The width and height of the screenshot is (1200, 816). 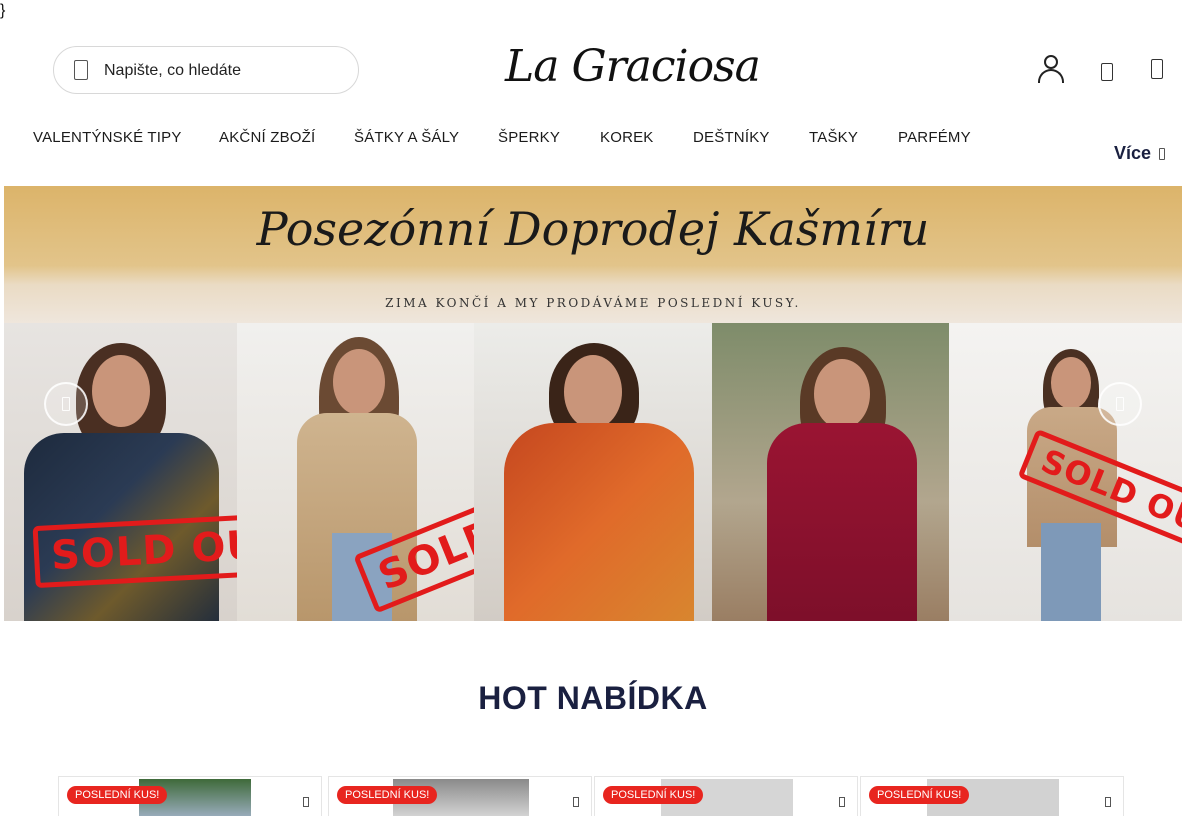 What do you see at coordinates (224, 71) in the screenshot?
I see `search-input` at bounding box center [224, 71].